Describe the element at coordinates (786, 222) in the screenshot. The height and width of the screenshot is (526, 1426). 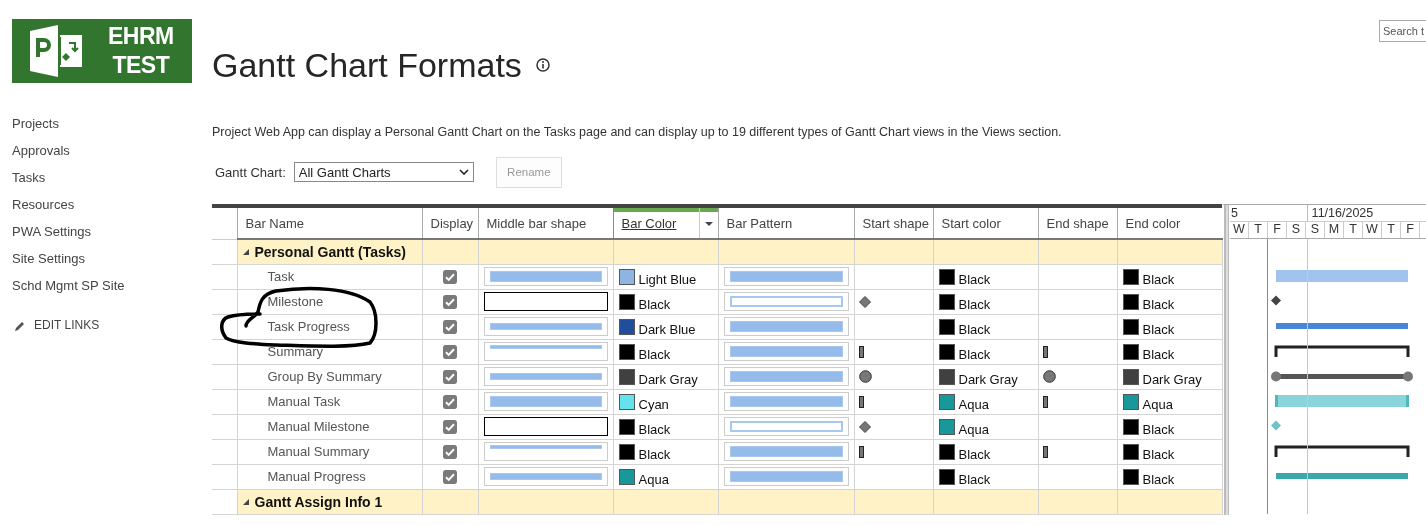
I see `column-header: Bar Pattern` at that location.